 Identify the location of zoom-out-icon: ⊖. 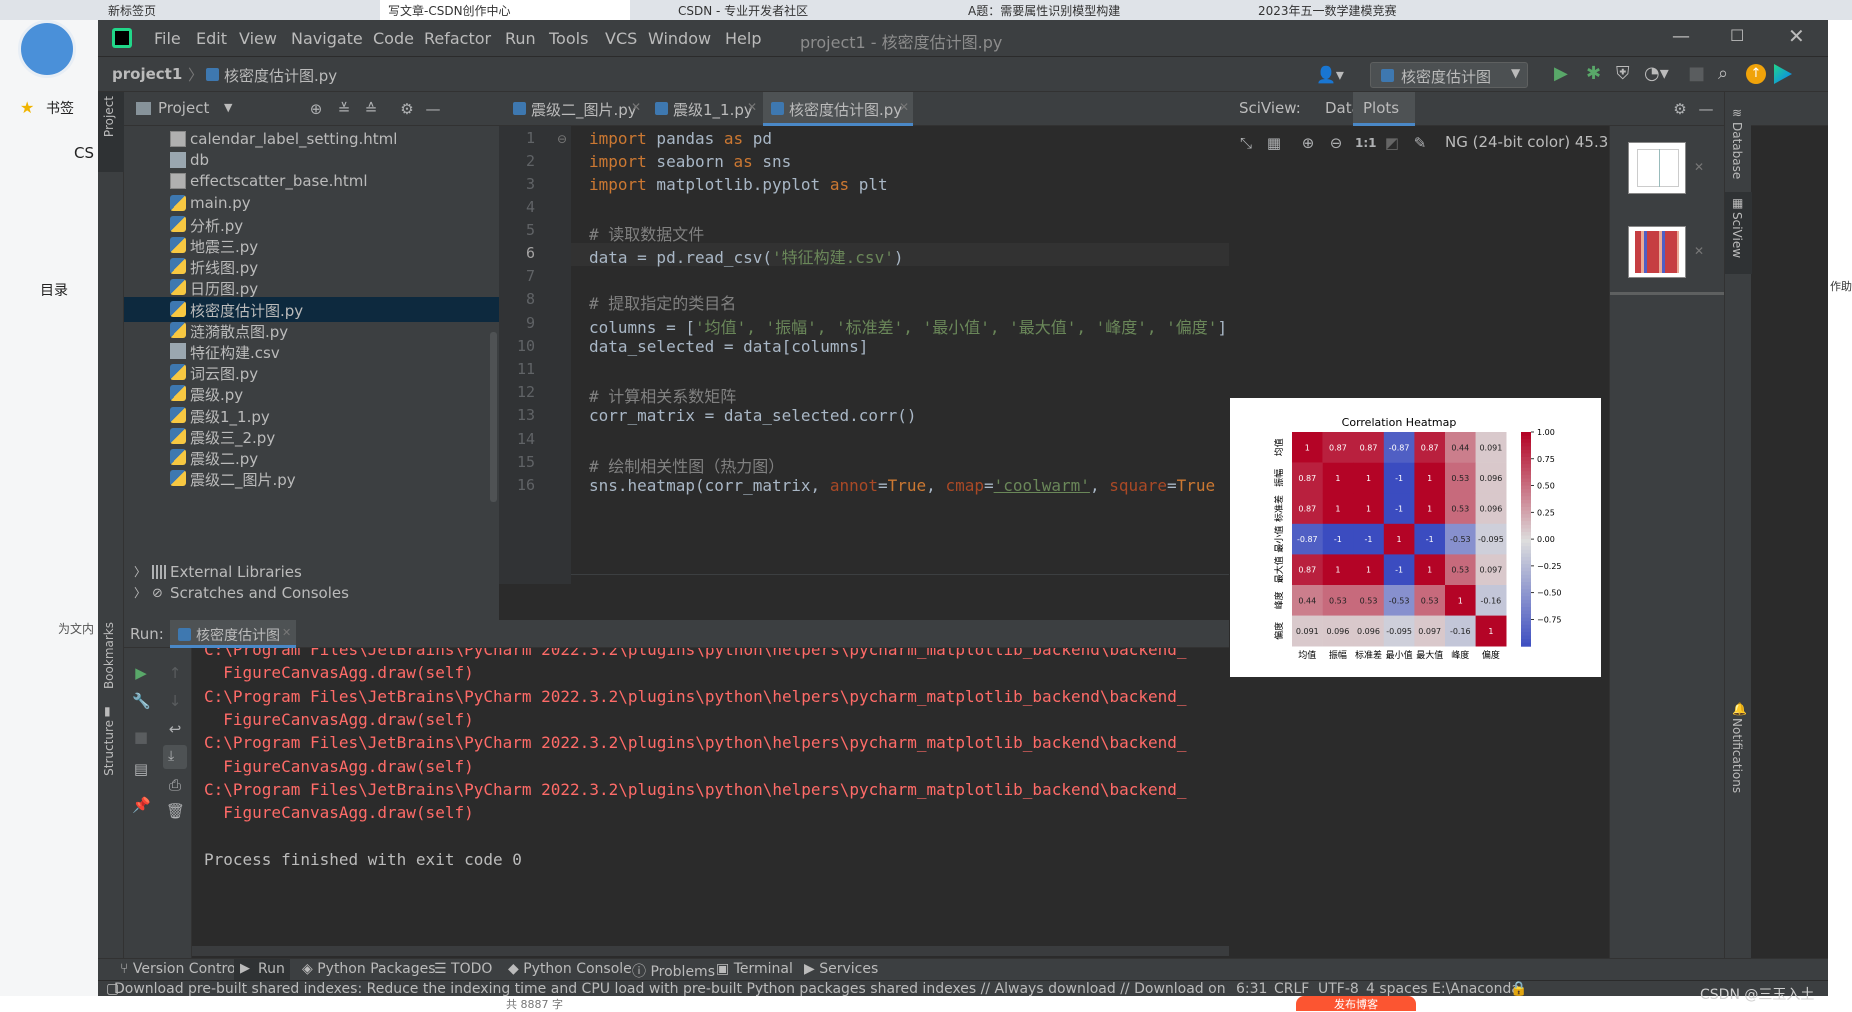
(1336, 143).